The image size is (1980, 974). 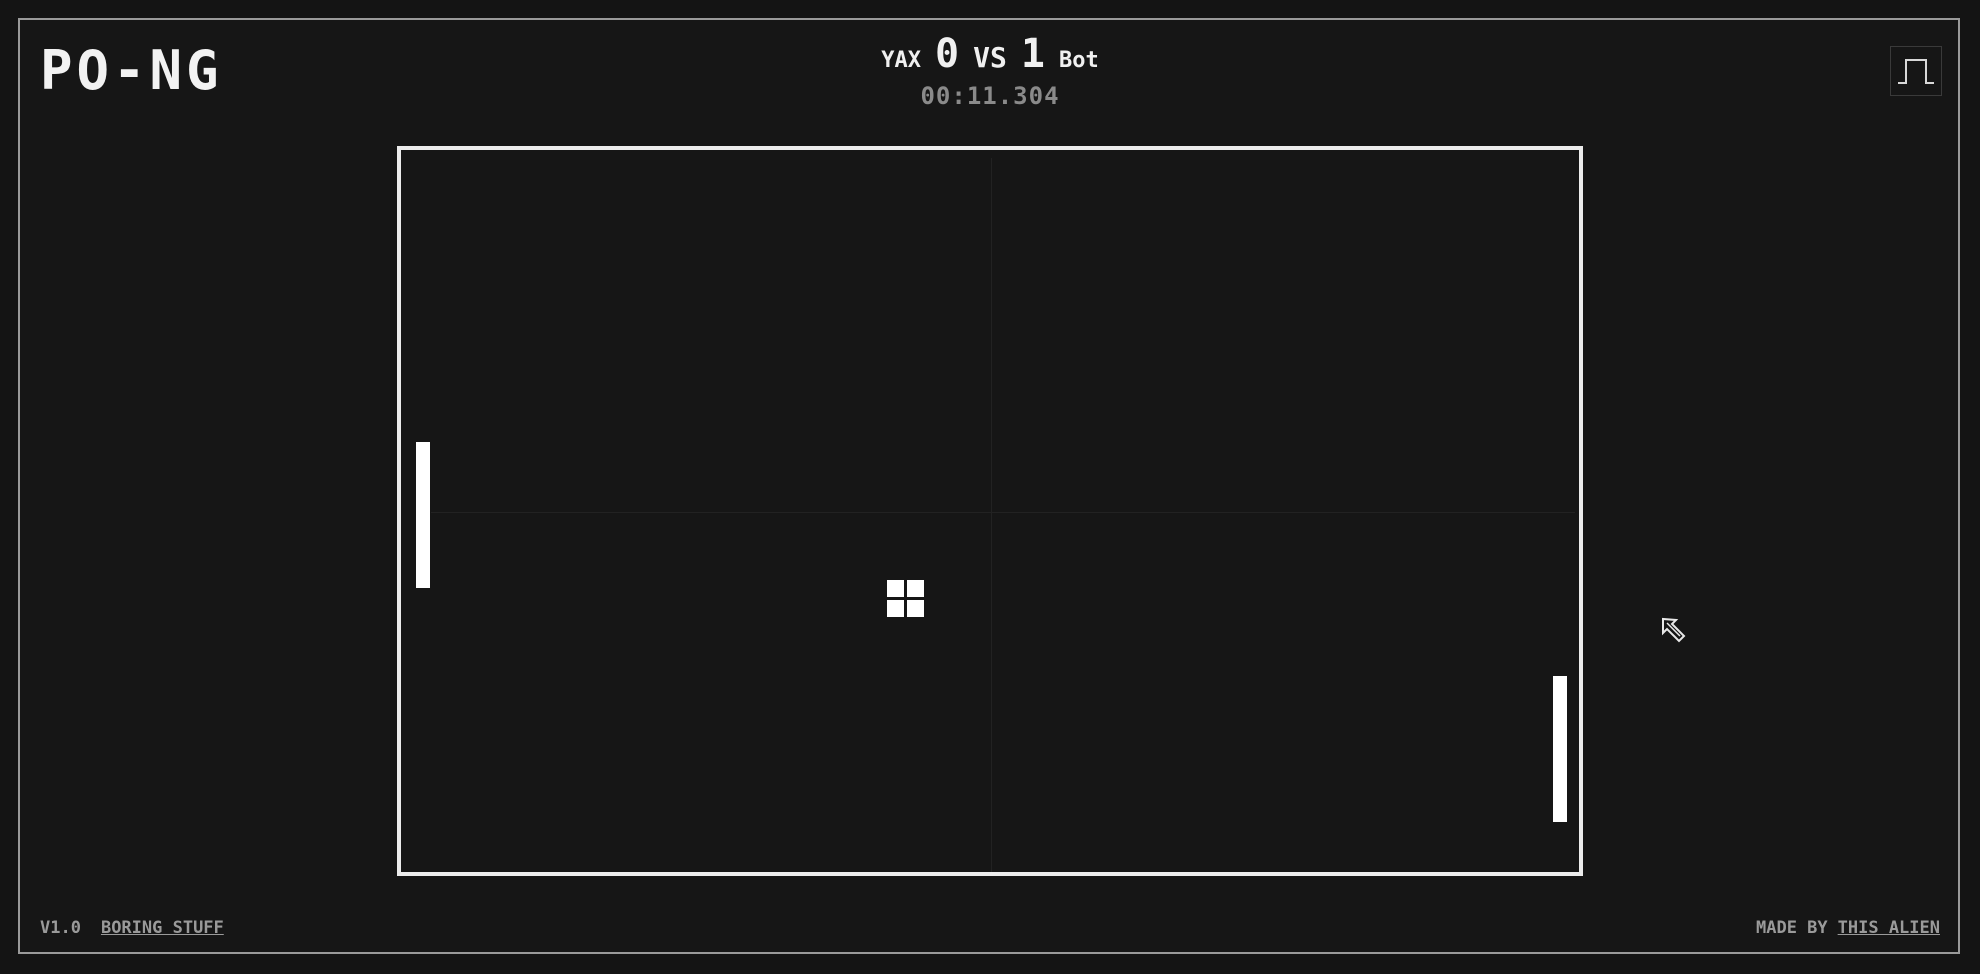 What do you see at coordinates (162, 928) in the screenshot?
I see `boring-stuff-link: BORING STUFF` at bounding box center [162, 928].